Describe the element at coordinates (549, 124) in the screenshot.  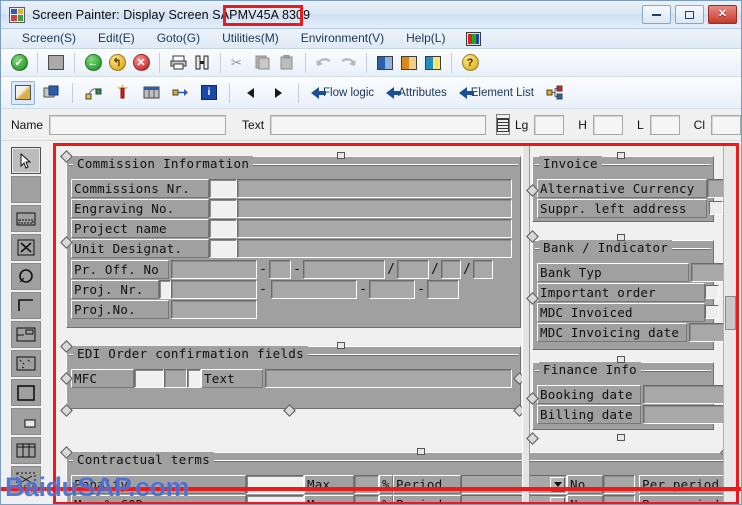
I see `lg-input` at that location.